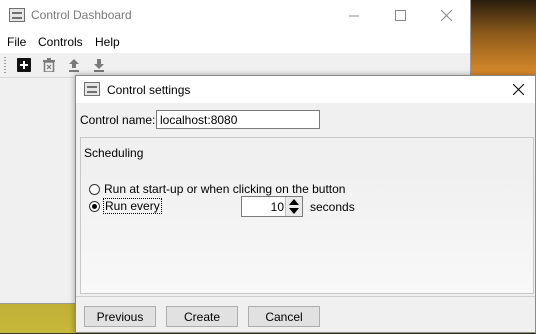 The height and width of the screenshot is (334, 536). Describe the element at coordinates (118, 120) in the screenshot. I see `control-name-label: Control name:` at that location.